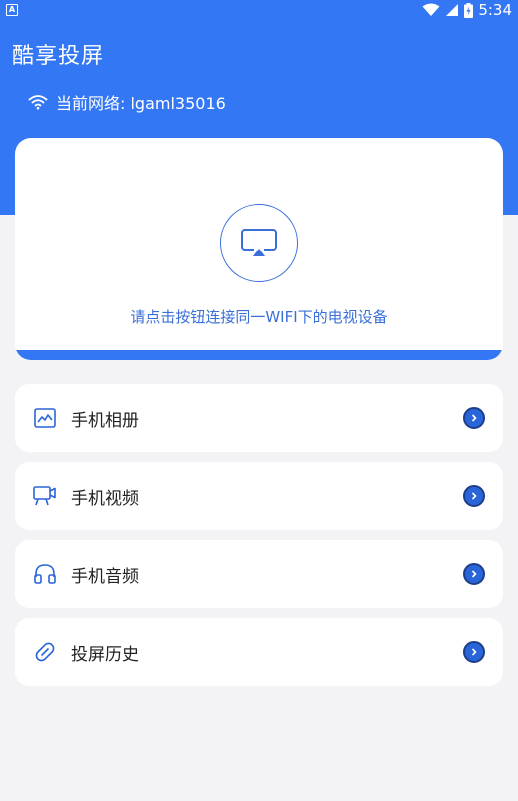 The image size is (518, 801). Describe the element at coordinates (469, 10) in the screenshot. I see `battery-charging-icon` at that location.